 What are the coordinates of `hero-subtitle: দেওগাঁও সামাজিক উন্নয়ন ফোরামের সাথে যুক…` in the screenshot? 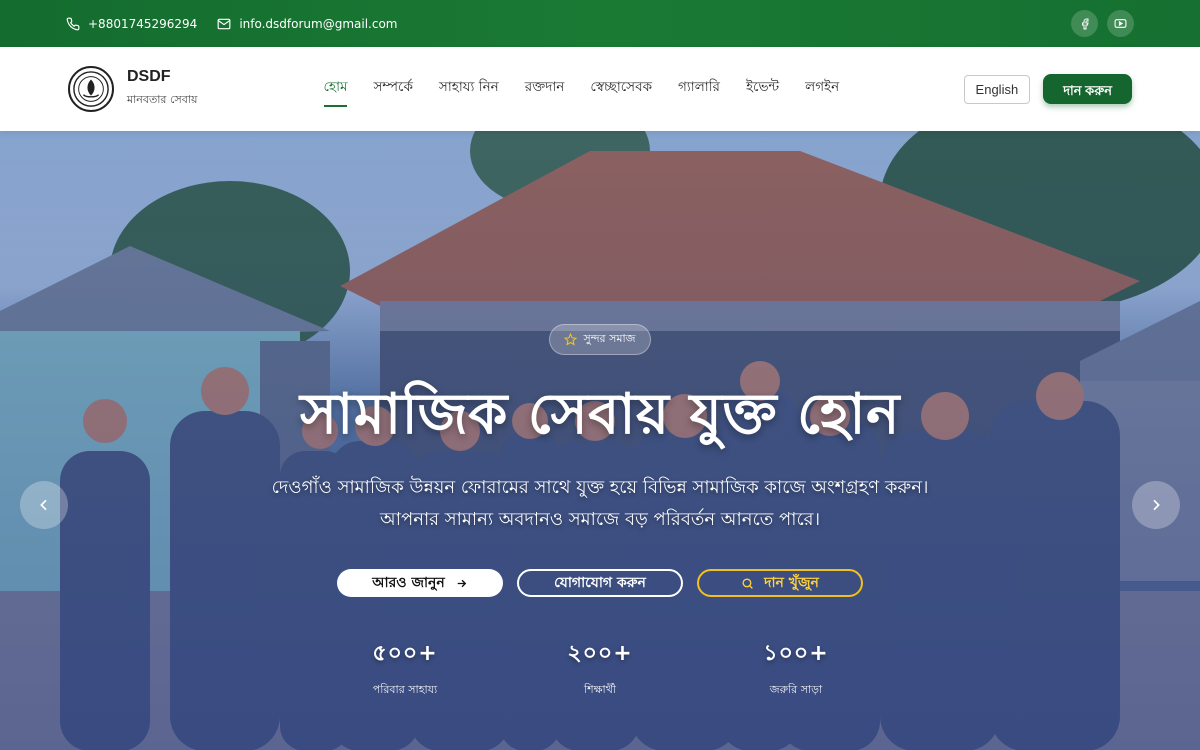 It's located at (600, 504).